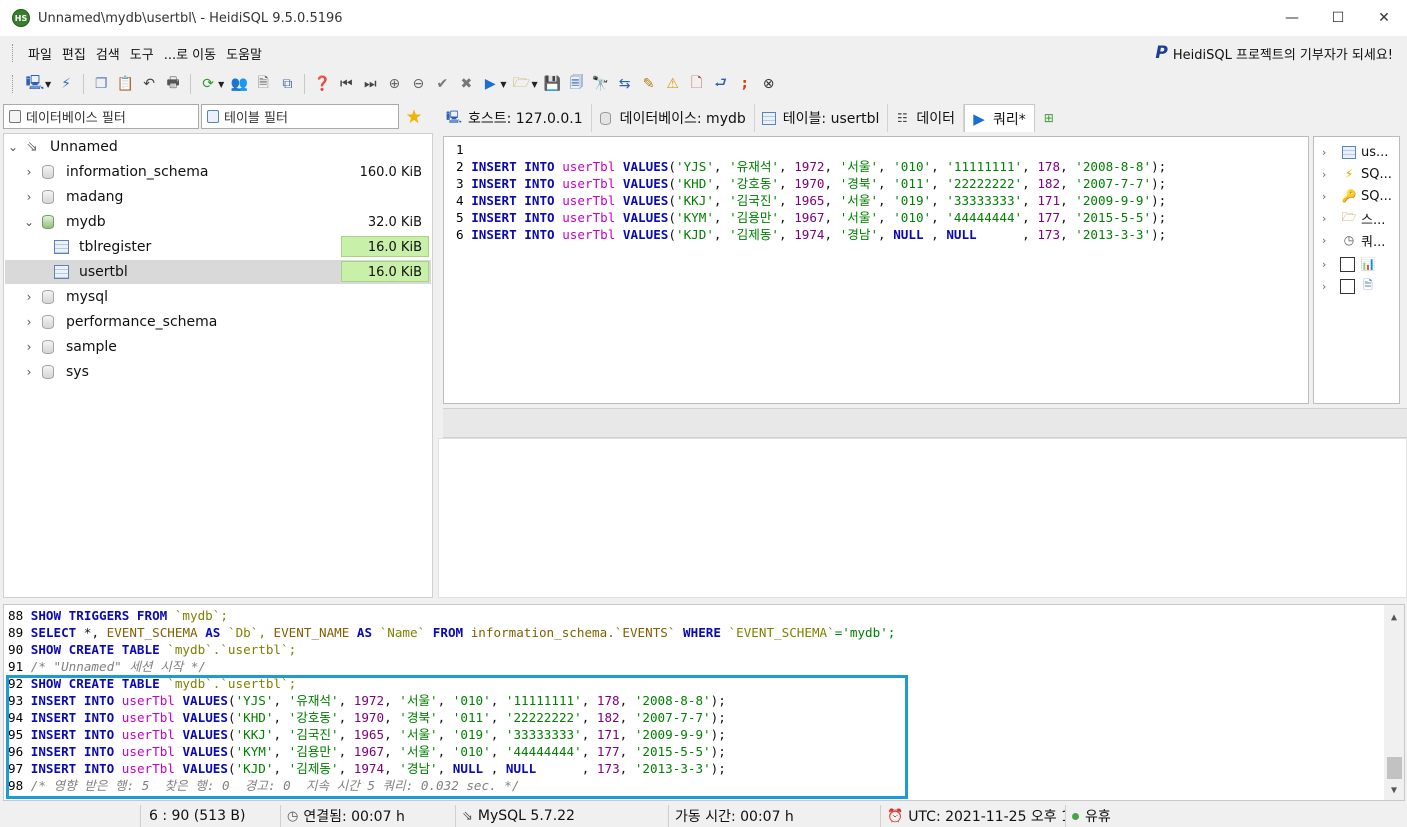 The height and width of the screenshot is (827, 1407). What do you see at coordinates (101, 84) in the screenshot?
I see `copy-icon: ❐` at bounding box center [101, 84].